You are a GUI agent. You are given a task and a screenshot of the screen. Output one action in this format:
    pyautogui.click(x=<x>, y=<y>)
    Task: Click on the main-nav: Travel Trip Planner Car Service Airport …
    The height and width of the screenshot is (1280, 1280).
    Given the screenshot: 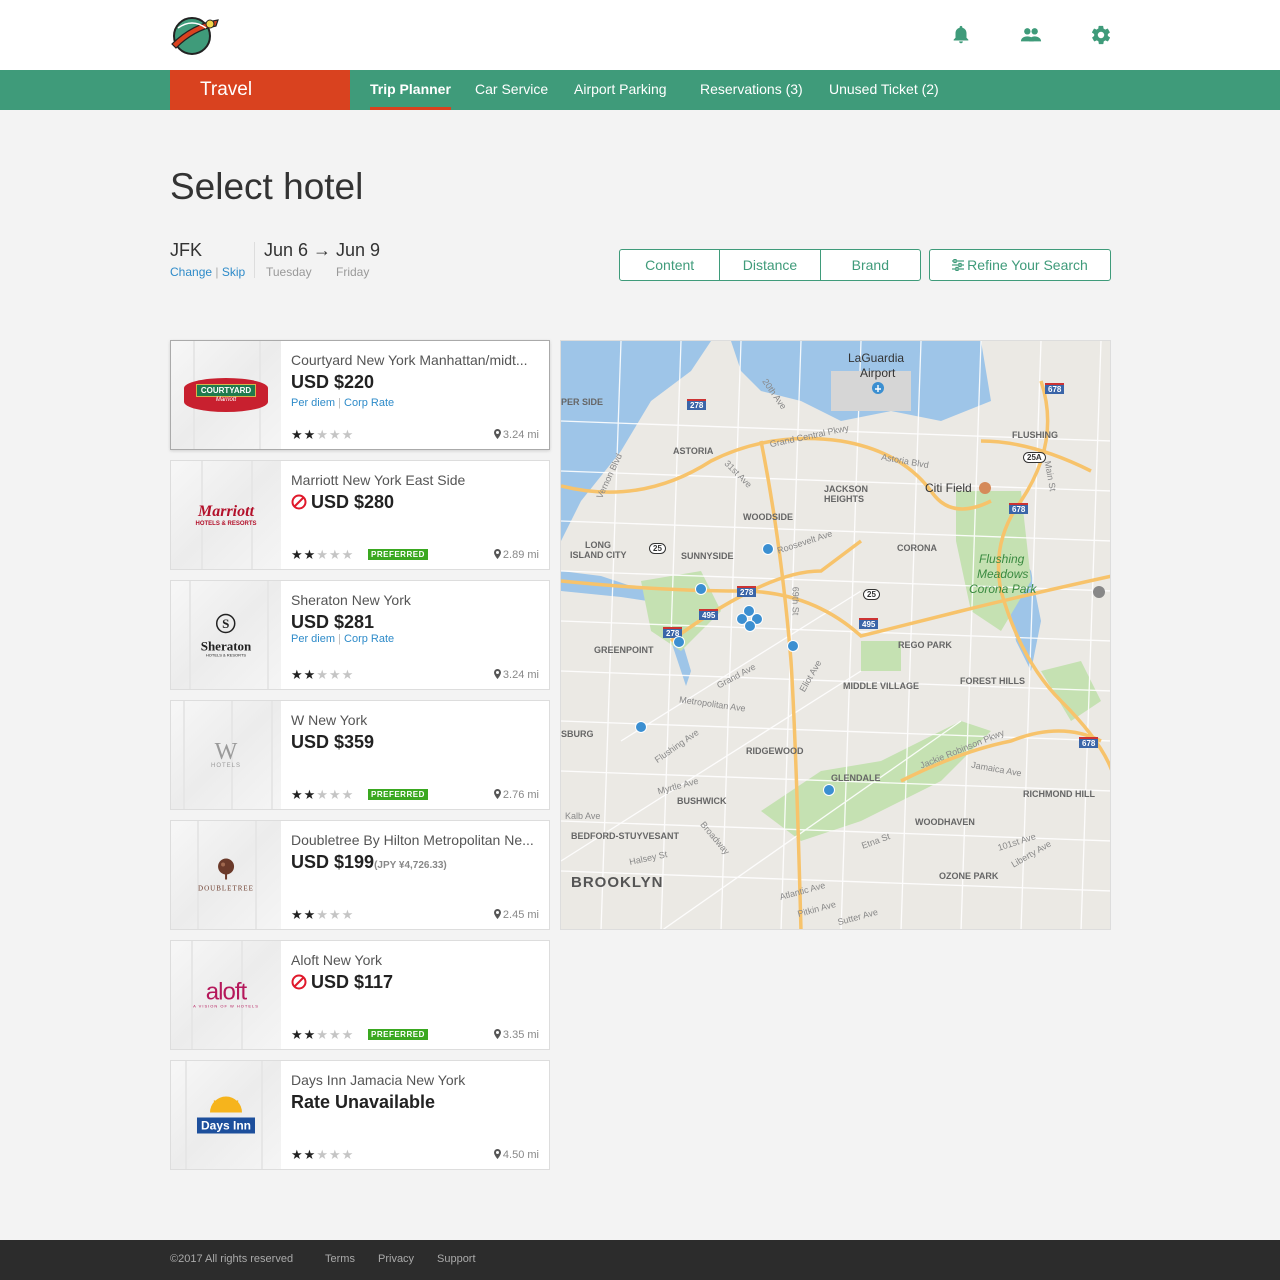 What is the action you would take?
    pyautogui.click(x=640, y=90)
    